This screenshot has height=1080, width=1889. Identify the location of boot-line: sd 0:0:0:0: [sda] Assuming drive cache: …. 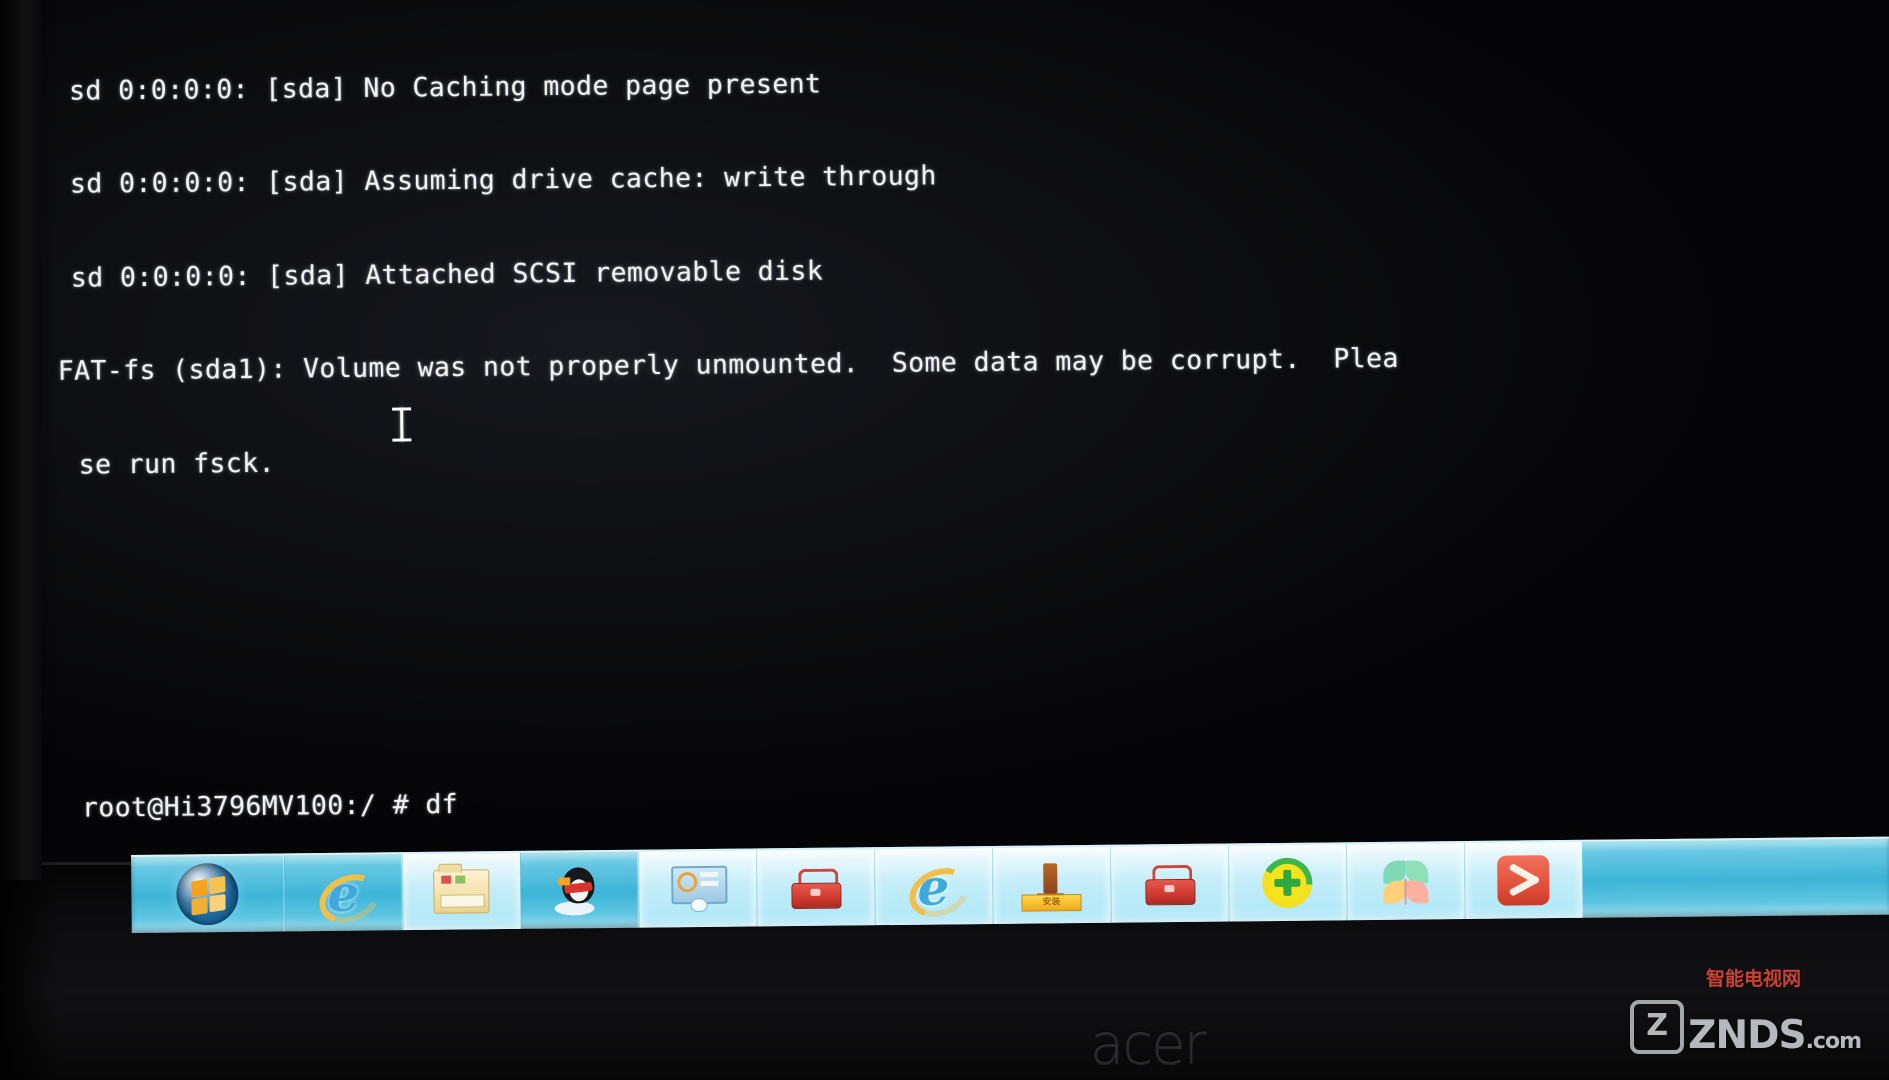
(503, 180).